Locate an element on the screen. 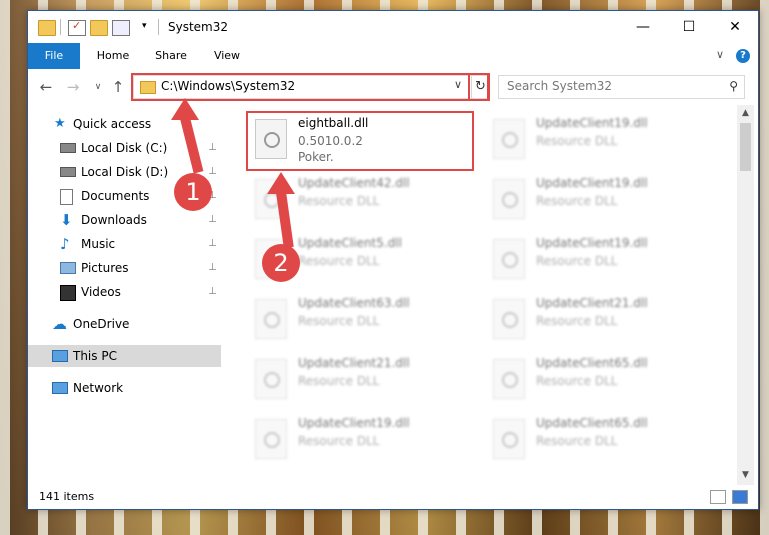 This screenshot has height=535, width=769. properties-icon: ✓ is located at coordinates (77, 27).